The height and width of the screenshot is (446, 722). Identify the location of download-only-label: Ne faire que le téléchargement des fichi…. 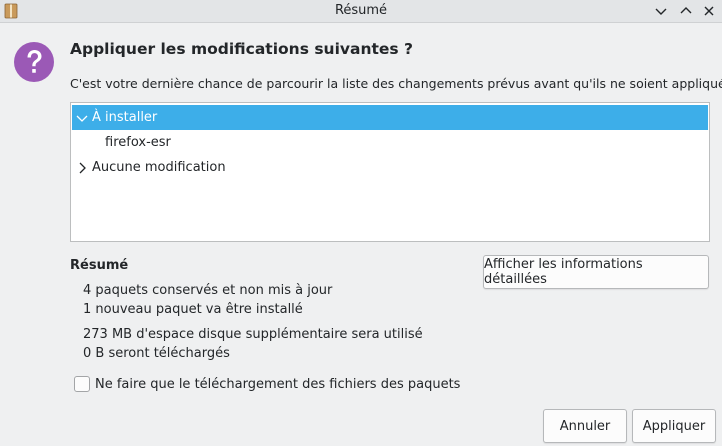
(278, 384).